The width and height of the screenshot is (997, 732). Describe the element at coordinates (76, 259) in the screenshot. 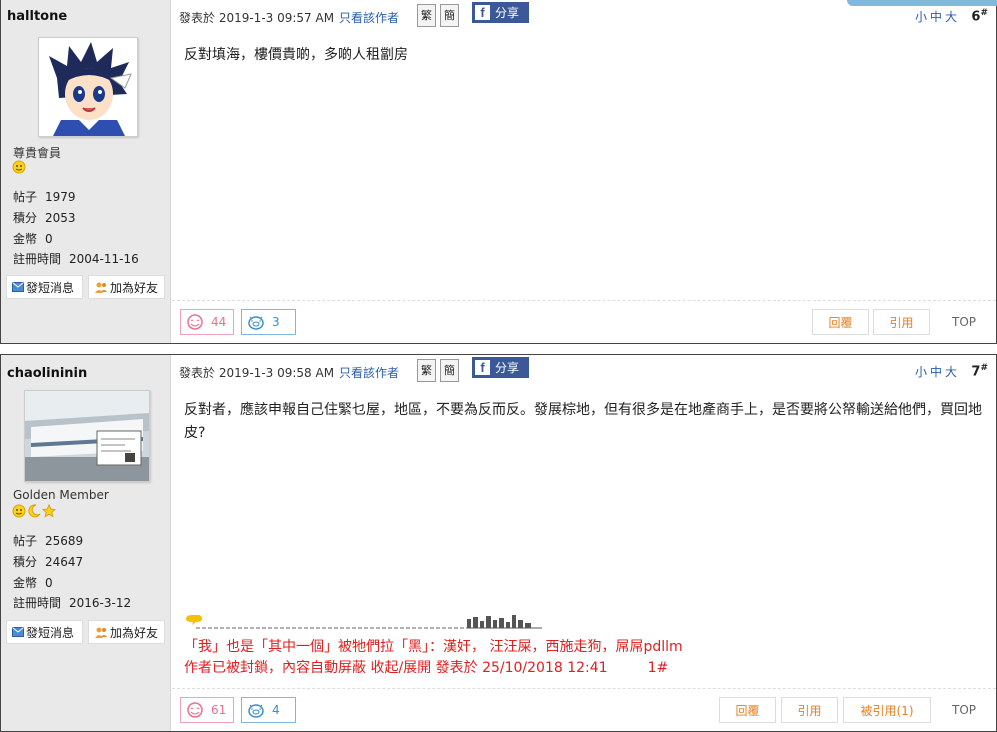

I see `stat-registered: 註冊時間 2004-11-16` at that location.